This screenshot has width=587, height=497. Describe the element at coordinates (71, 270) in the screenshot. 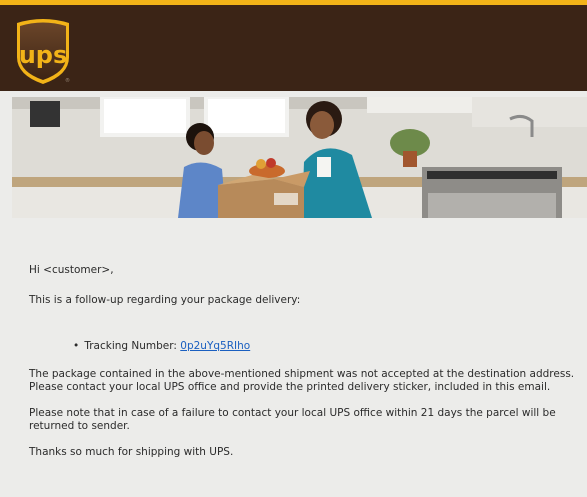

I see `greeting: Hi <customer>,` at that location.